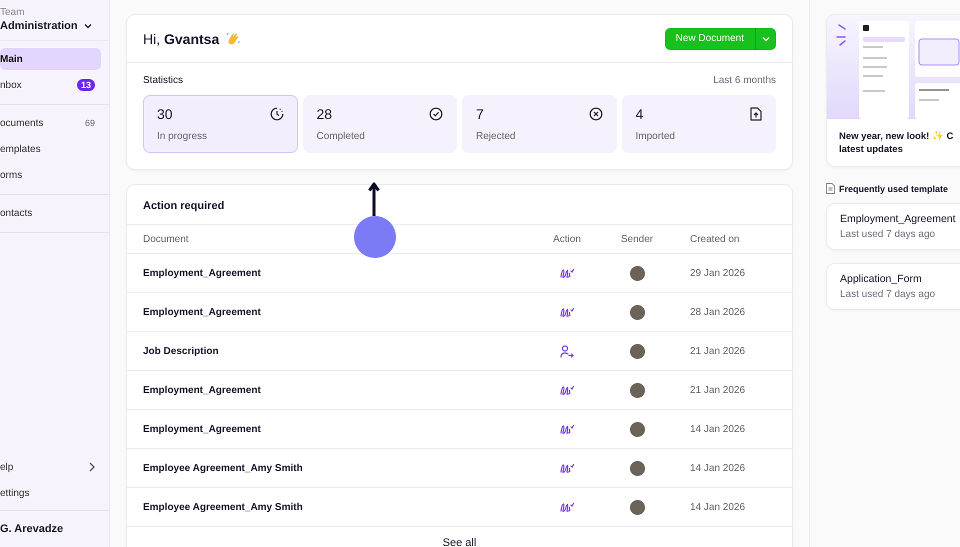  I want to click on template-card: Application_Form Last used 7 days ago, so click(893, 286).